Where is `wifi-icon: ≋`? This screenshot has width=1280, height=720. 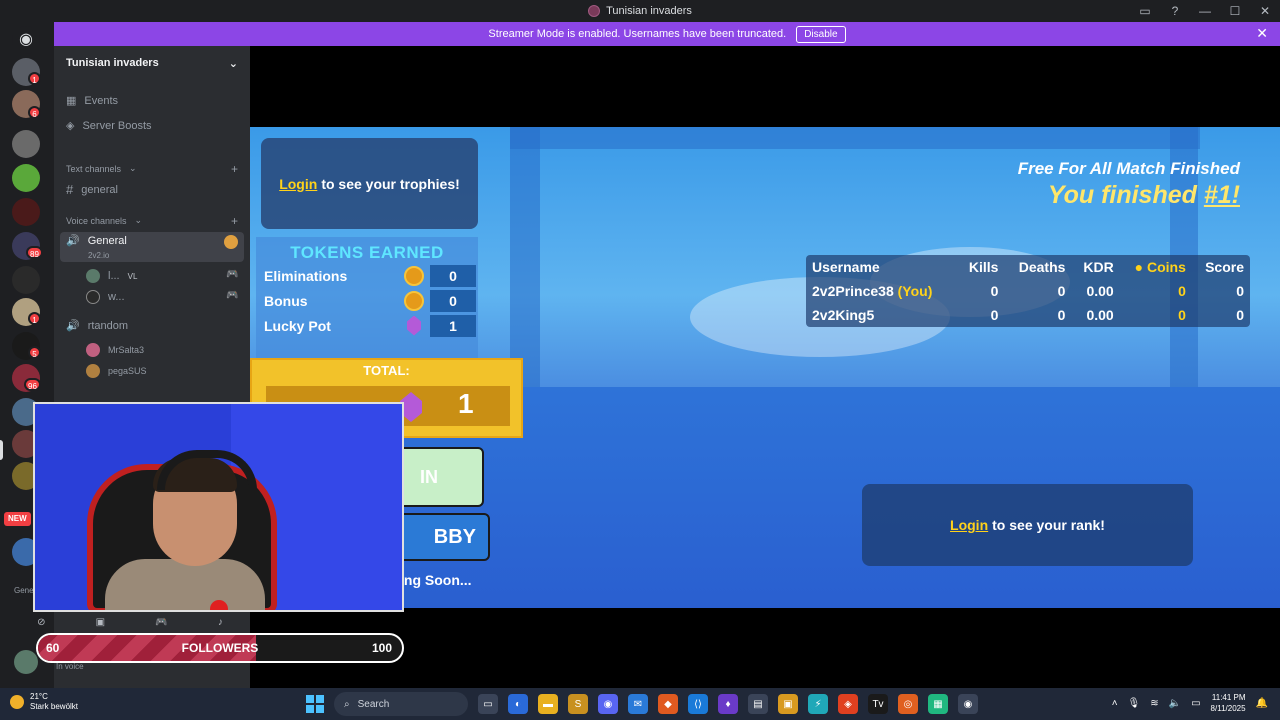 wifi-icon: ≋ is located at coordinates (1154, 703).